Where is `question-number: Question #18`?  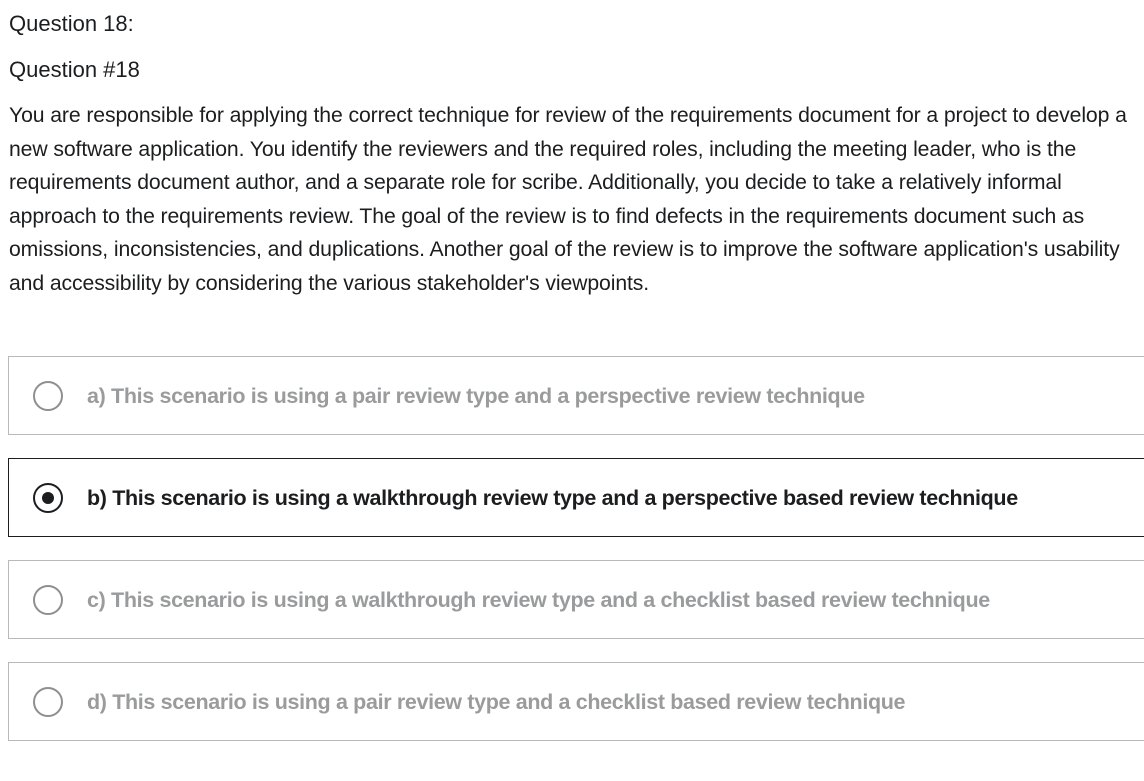 question-number: Question #18 is located at coordinates (74, 69).